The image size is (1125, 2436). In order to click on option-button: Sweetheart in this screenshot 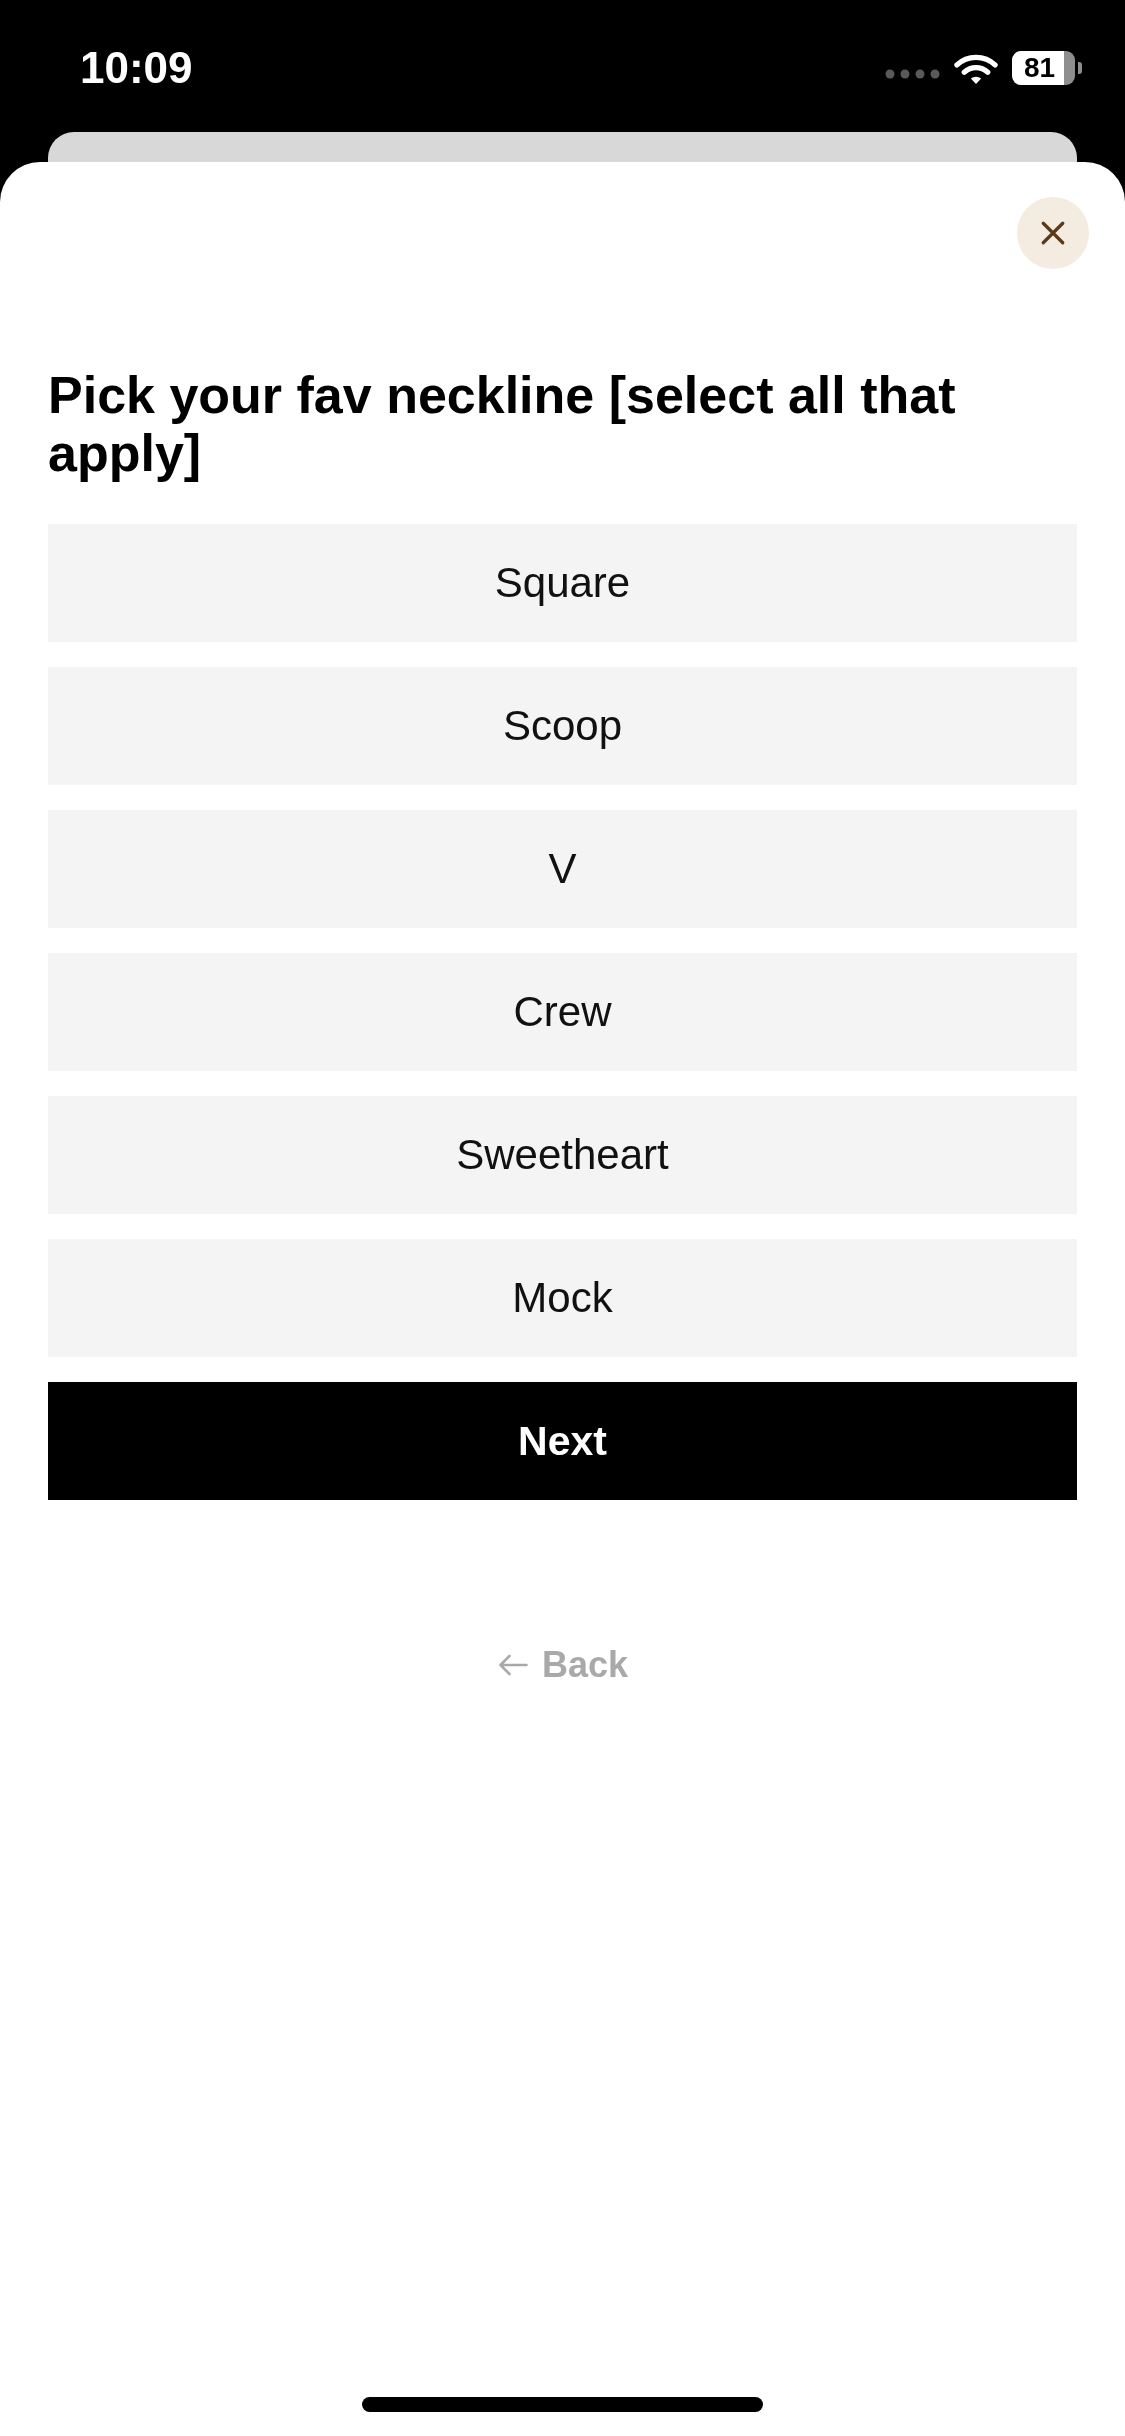, I will do `click(562, 1155)`.